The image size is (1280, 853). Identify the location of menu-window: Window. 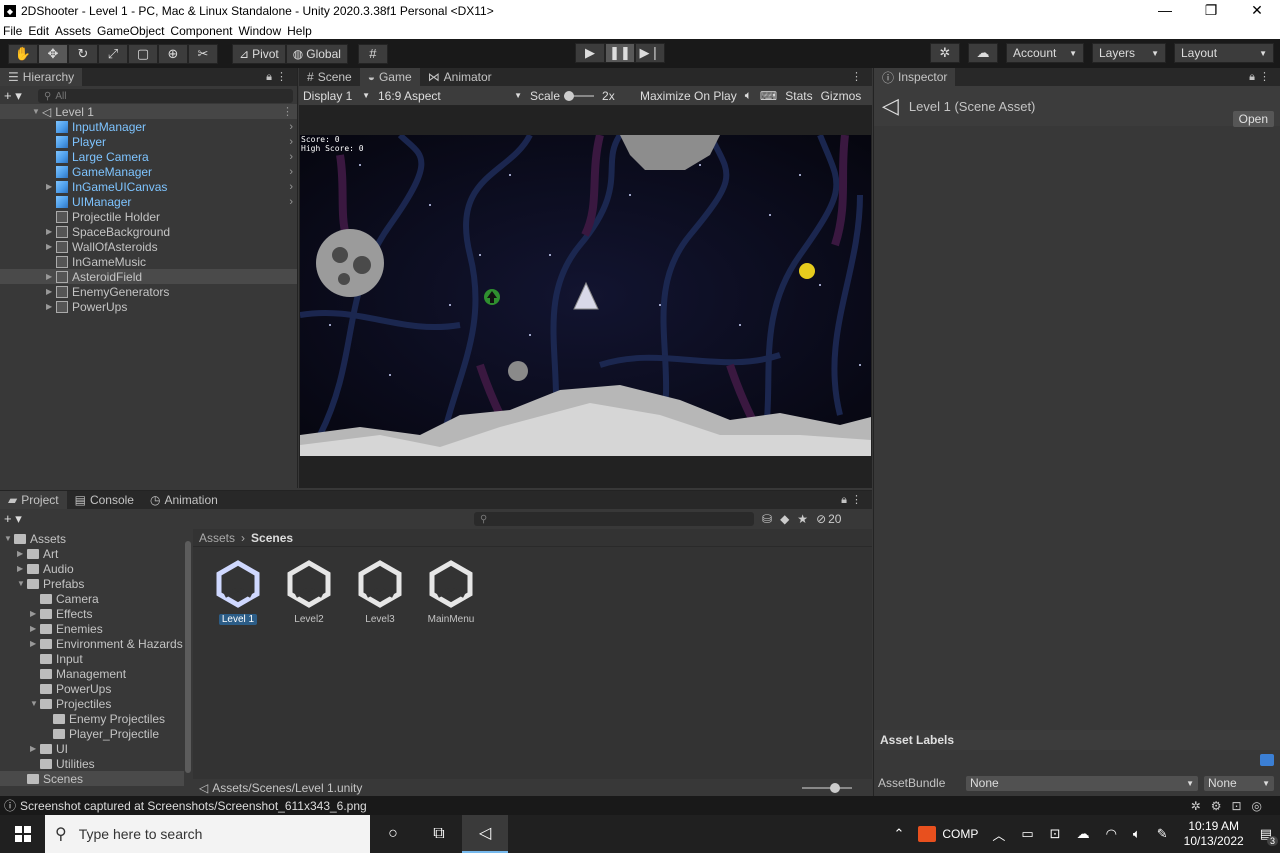
(259, 31).